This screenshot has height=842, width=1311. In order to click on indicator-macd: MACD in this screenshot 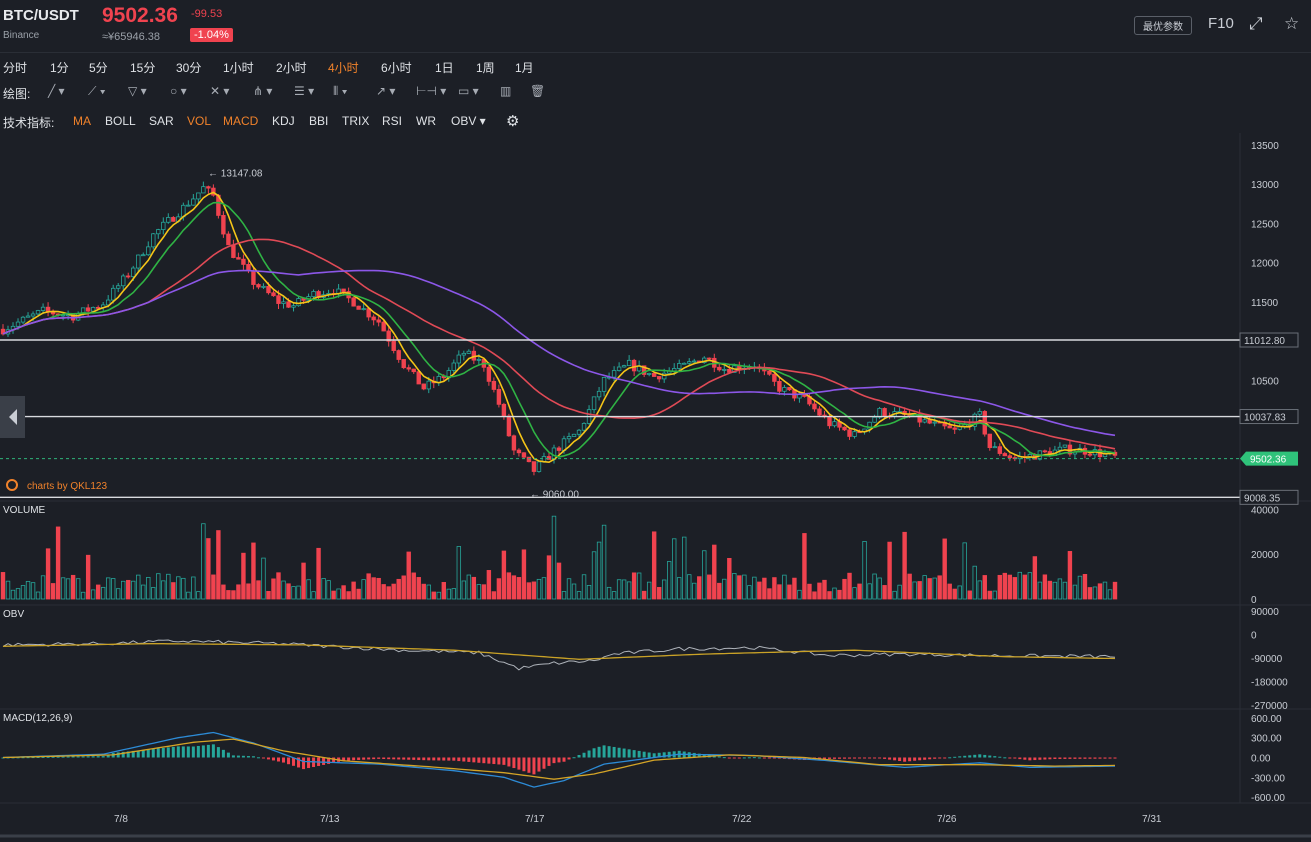, I will do `click(240, 121)`.